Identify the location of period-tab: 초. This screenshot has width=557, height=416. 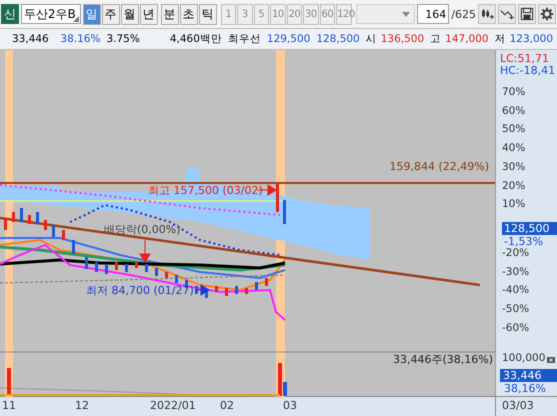
(189, 14).